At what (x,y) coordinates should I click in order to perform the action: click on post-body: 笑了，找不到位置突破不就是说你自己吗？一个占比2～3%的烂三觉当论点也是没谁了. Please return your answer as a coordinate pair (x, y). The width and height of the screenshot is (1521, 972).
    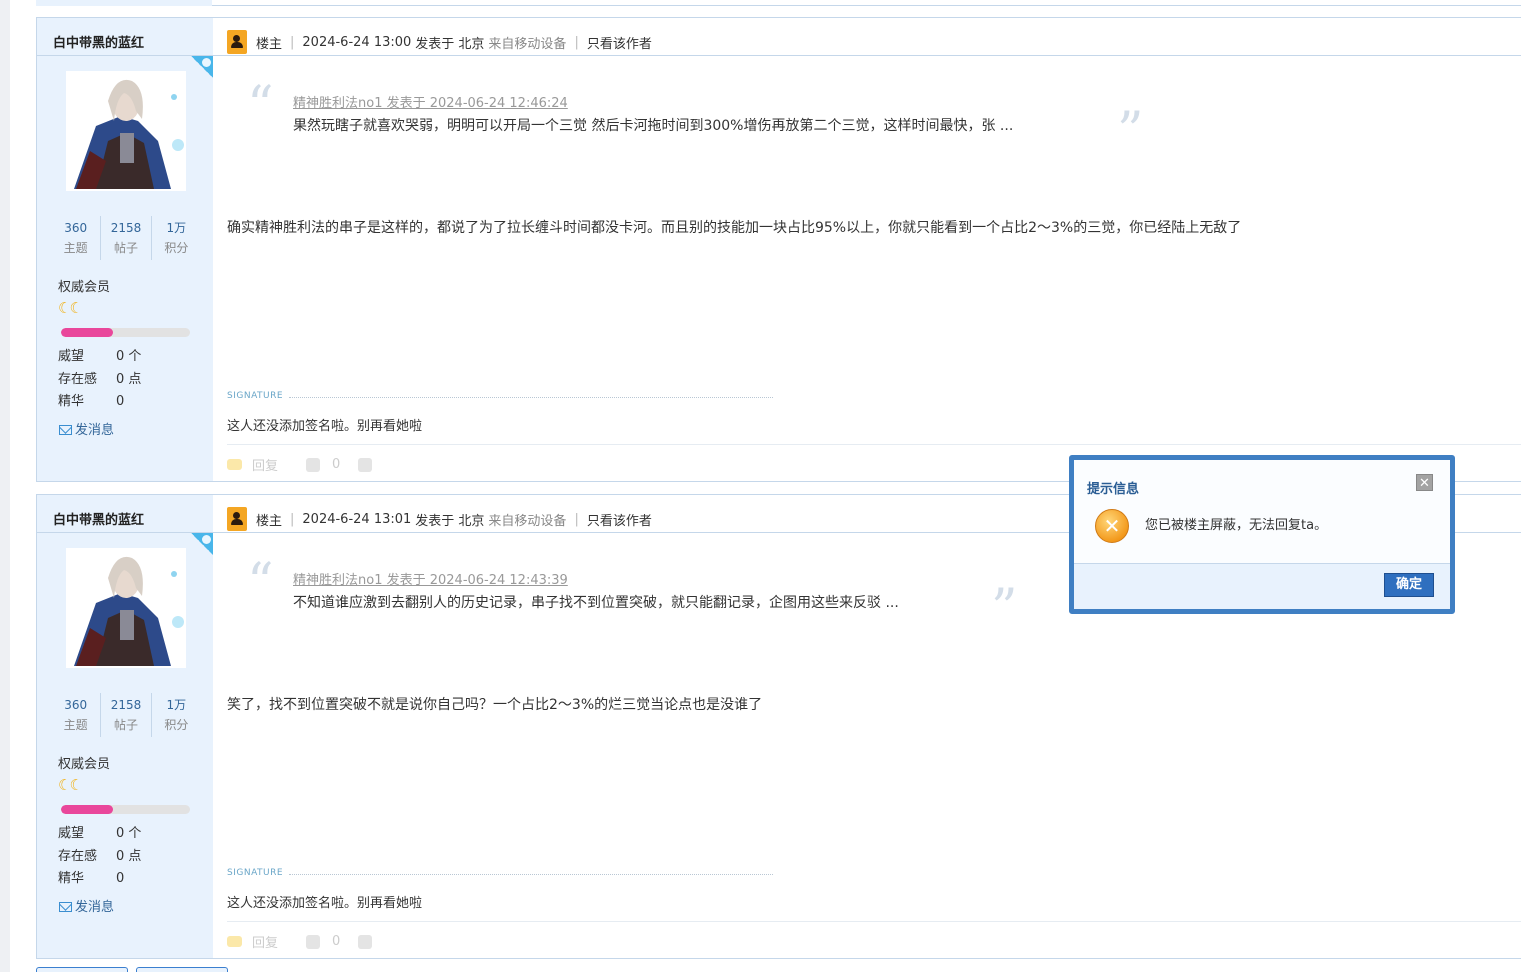
    Looking at the image, I should click on (495, 705).